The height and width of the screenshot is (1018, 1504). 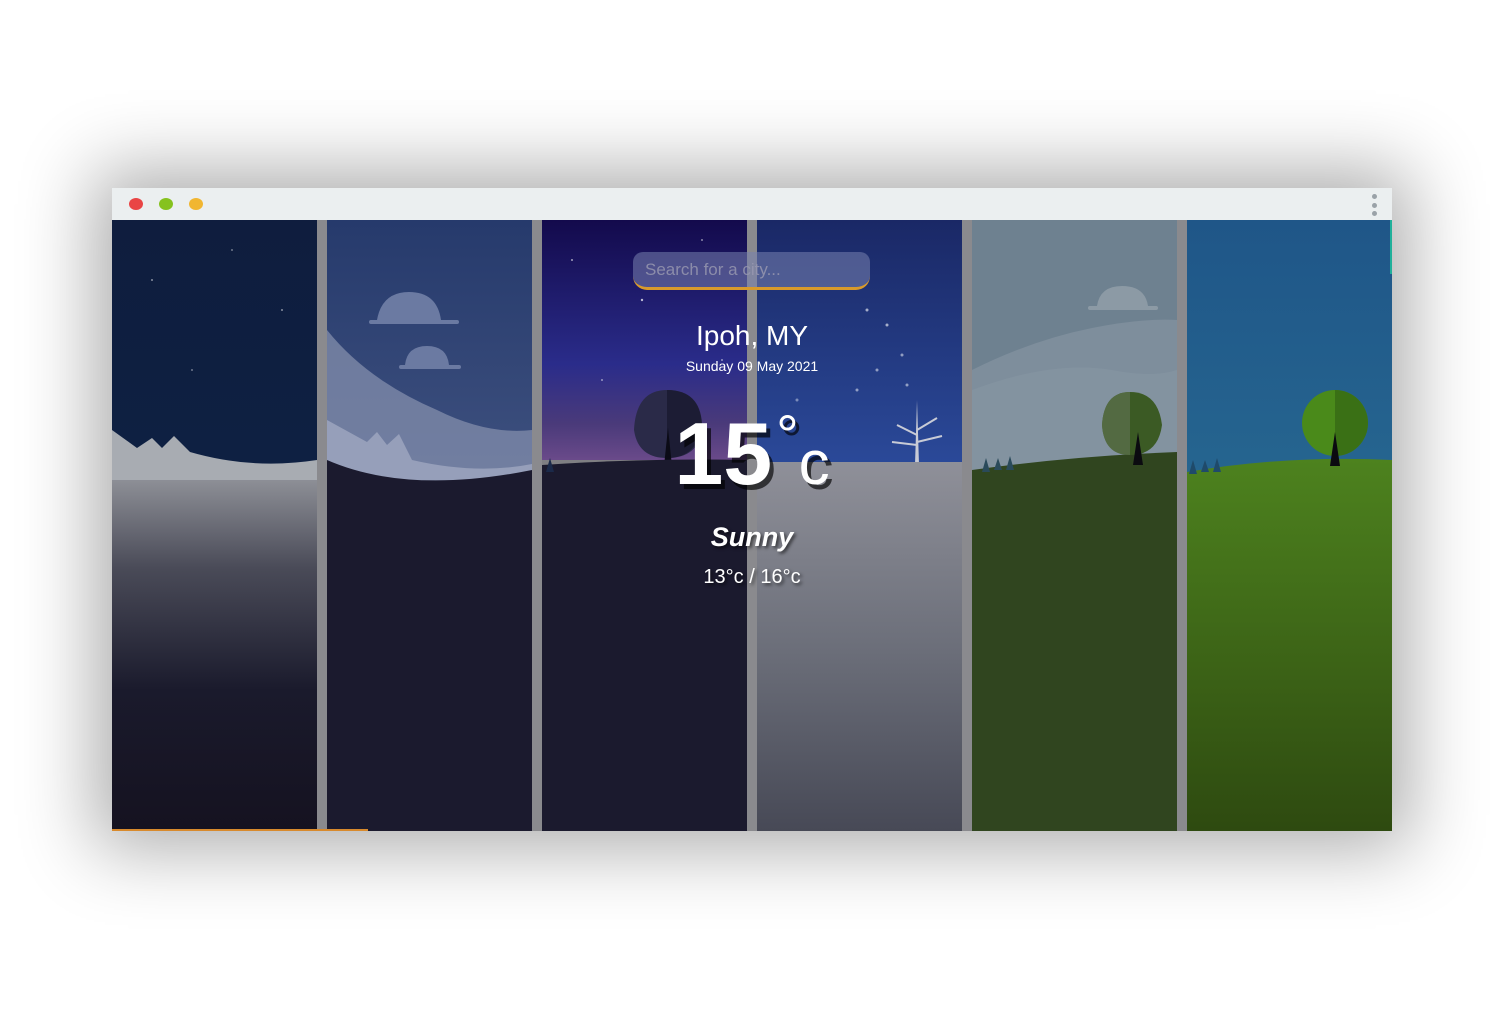 What do you see at coordinates (752, 204) in the screenshot?
I see `window-titlebar` at bounding box center [752, 204].